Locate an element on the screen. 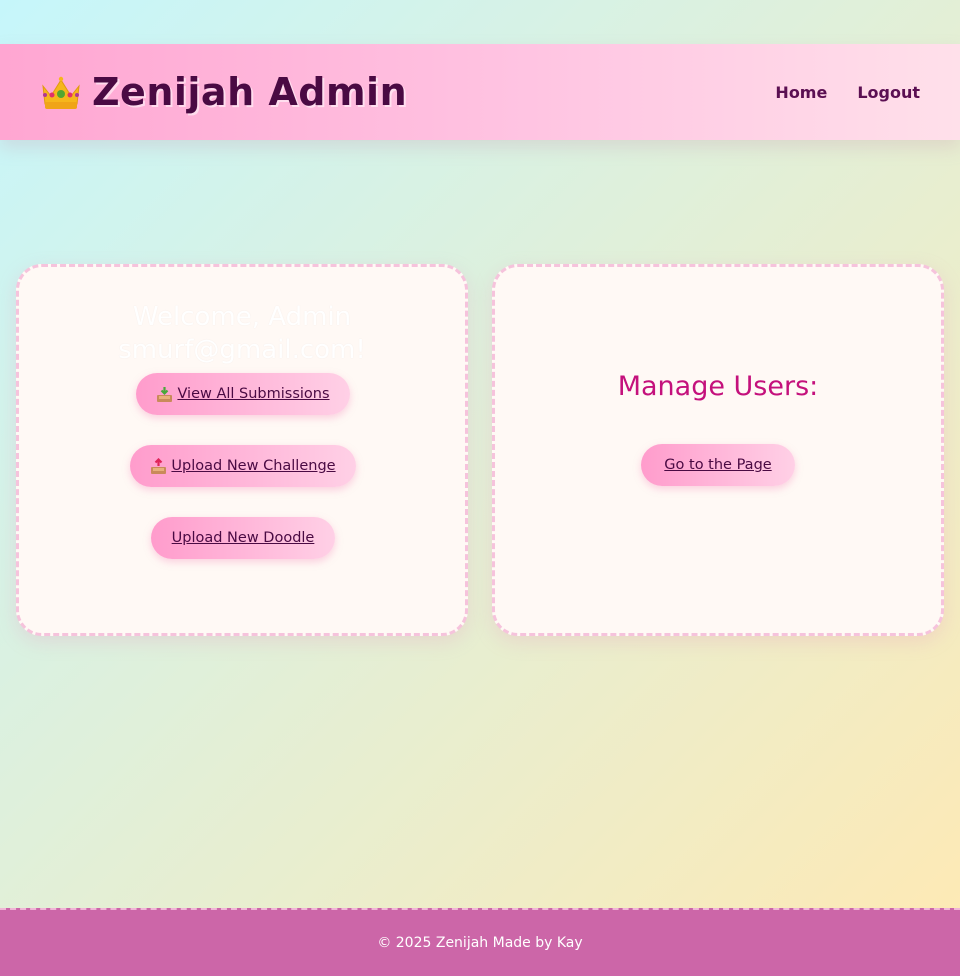 The width and height of the screenshot is (960, 976). go-to-page-label: Go to the Page is located at coordinates (718, 465).